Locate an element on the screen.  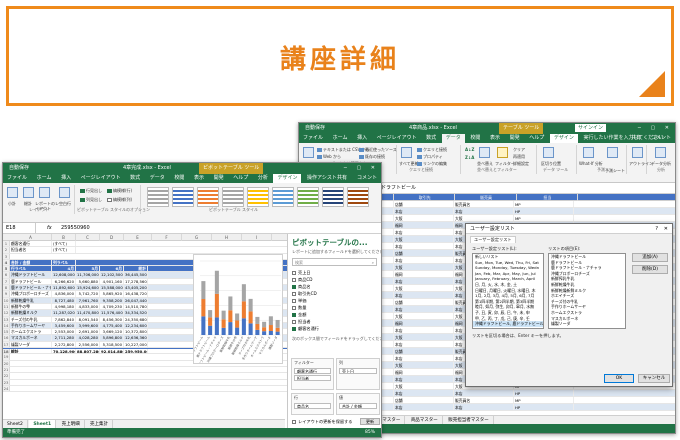
row-number: 24 is located at coordinates (6, 388).